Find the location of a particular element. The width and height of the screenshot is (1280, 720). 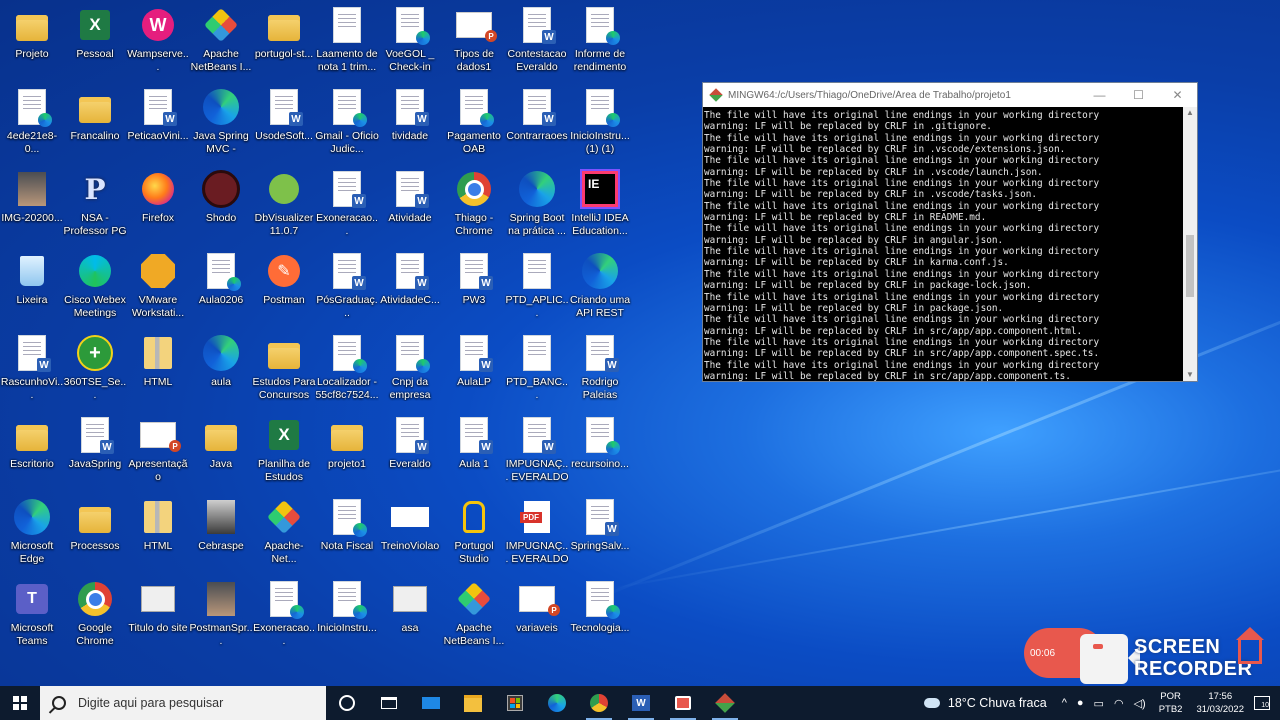

desktop-icon: Portugol Studio is located at coordinates (474, 531).